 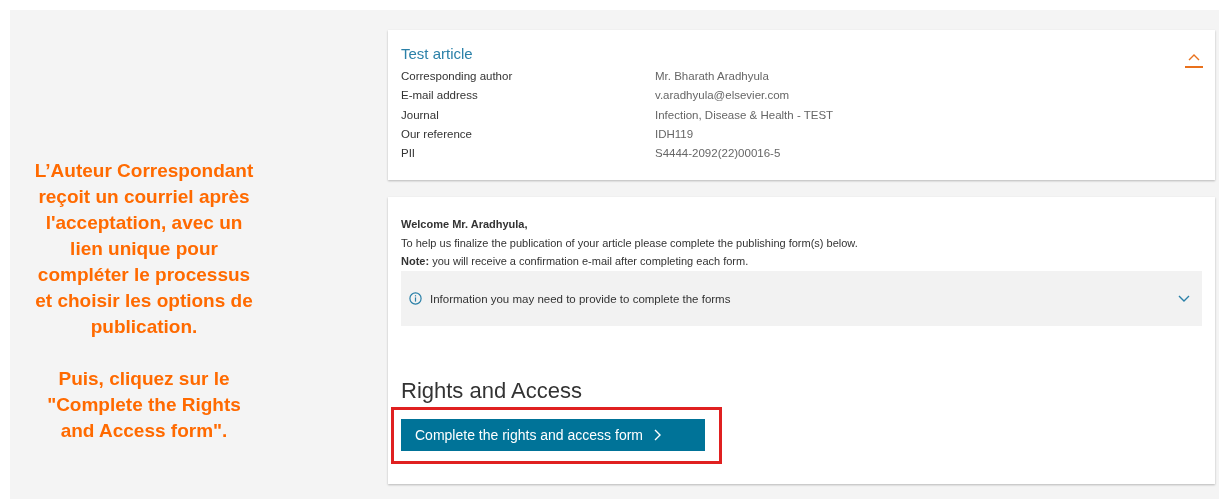 What do you see at coordinates (409, 154) in the screenshot?
I see `field-label: PII` at bounding box center [409, 154].